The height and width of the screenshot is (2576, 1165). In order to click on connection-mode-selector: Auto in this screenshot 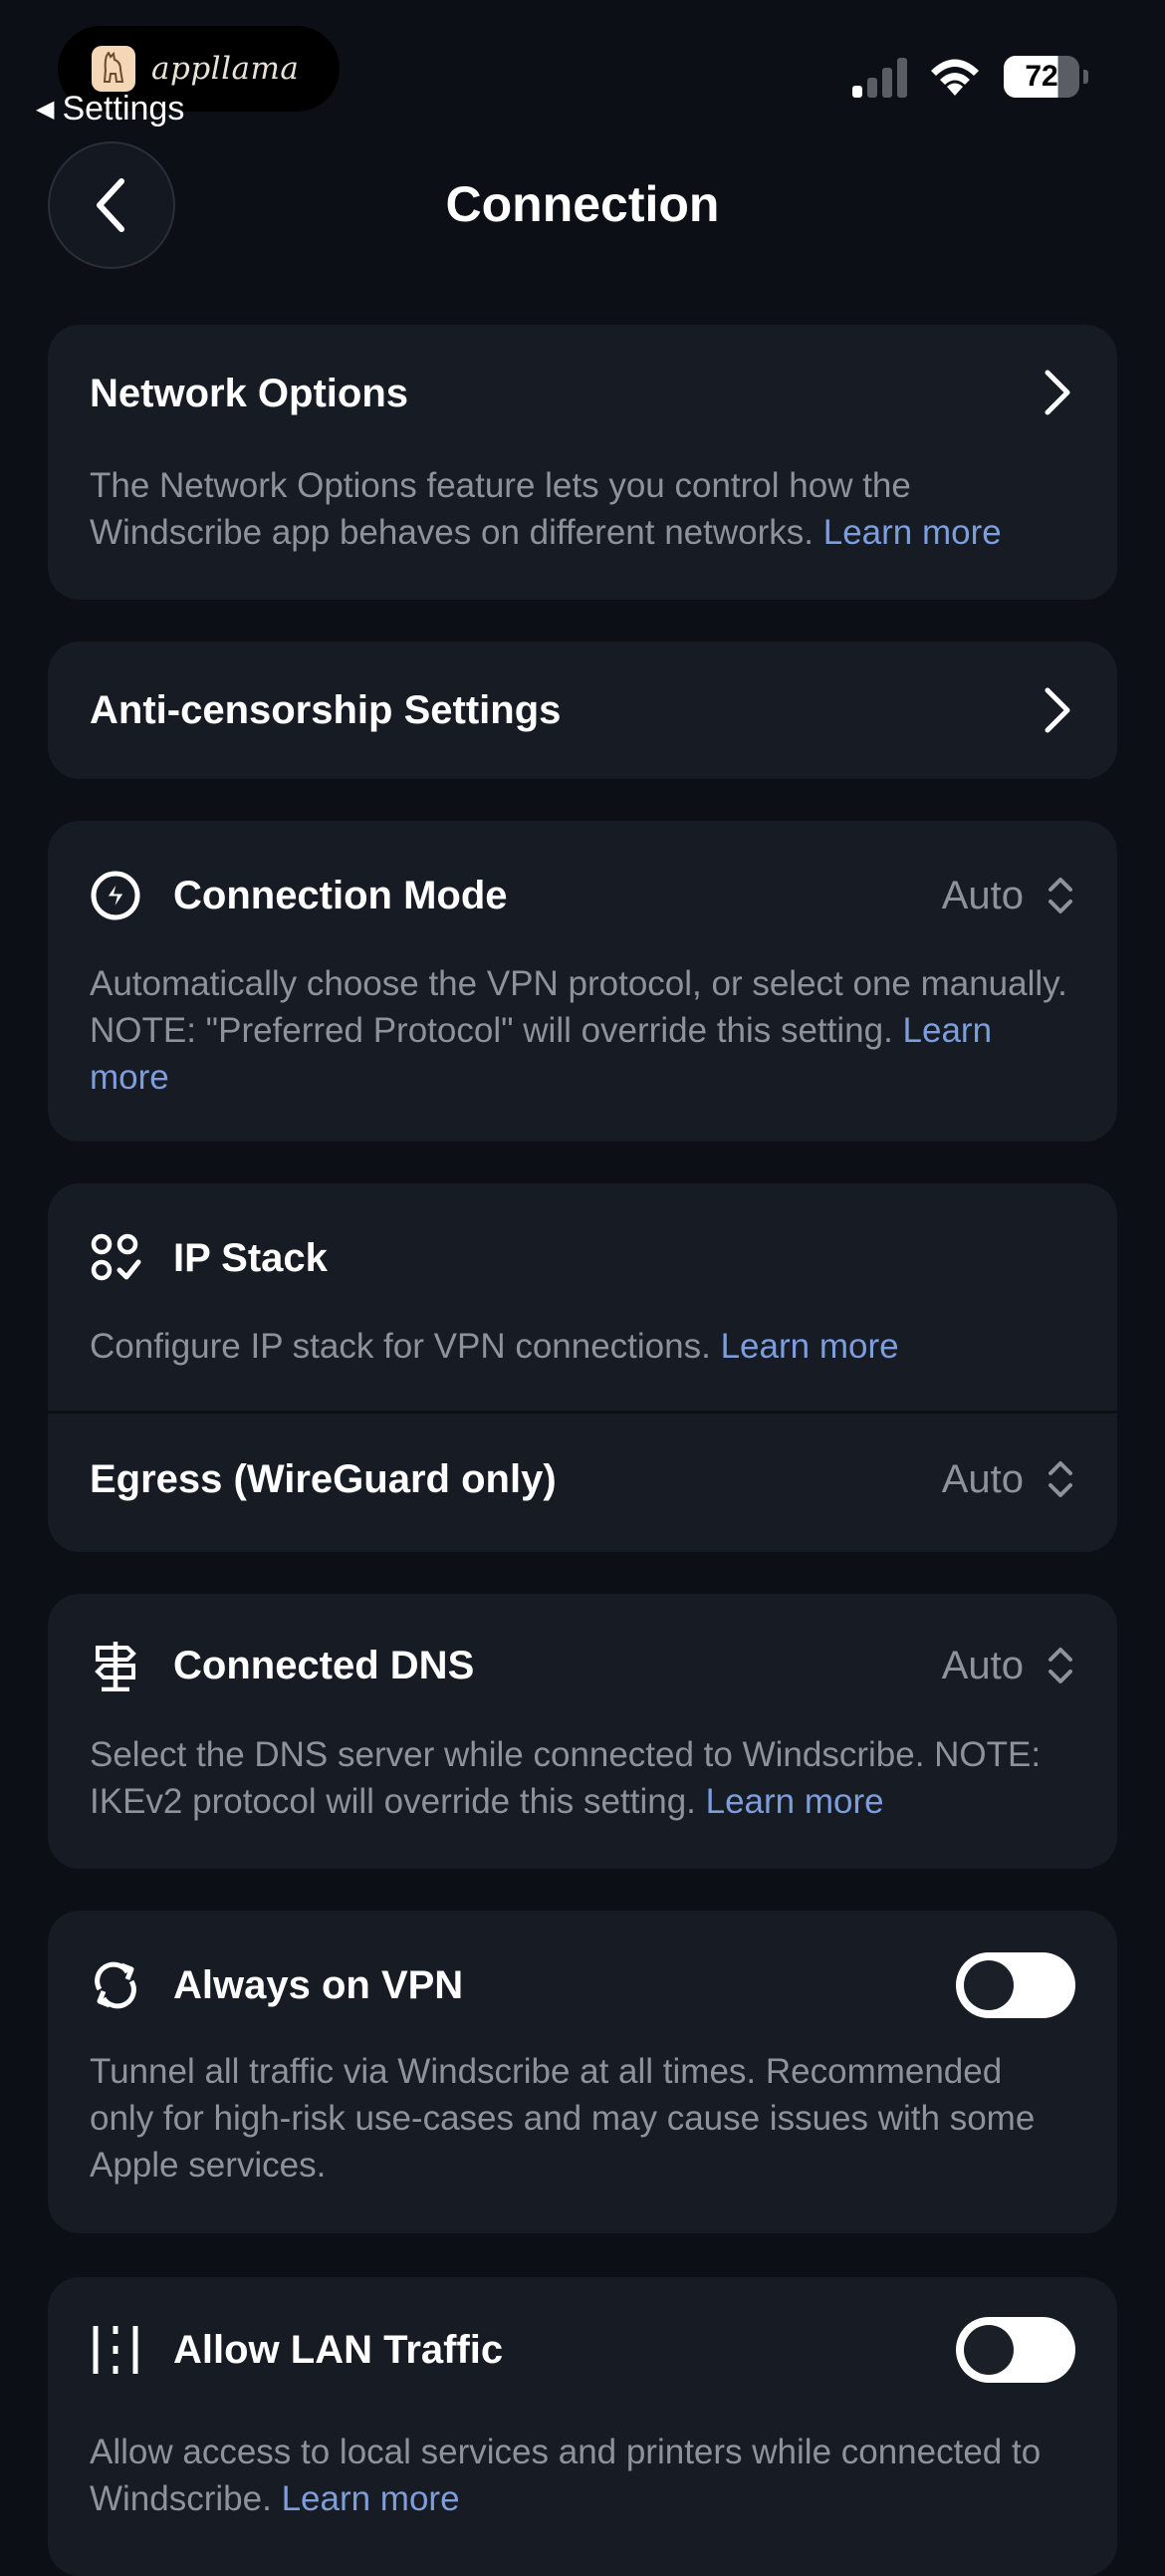, I will do `click(1009, 895)`.